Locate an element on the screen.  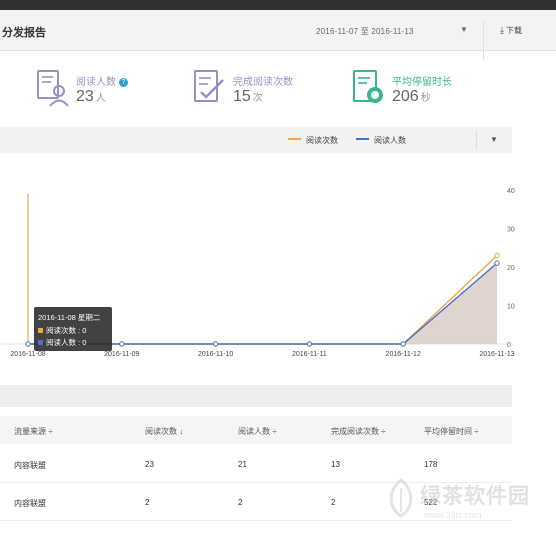
y-tick-label: 40 is located at coordinates (511, 191).